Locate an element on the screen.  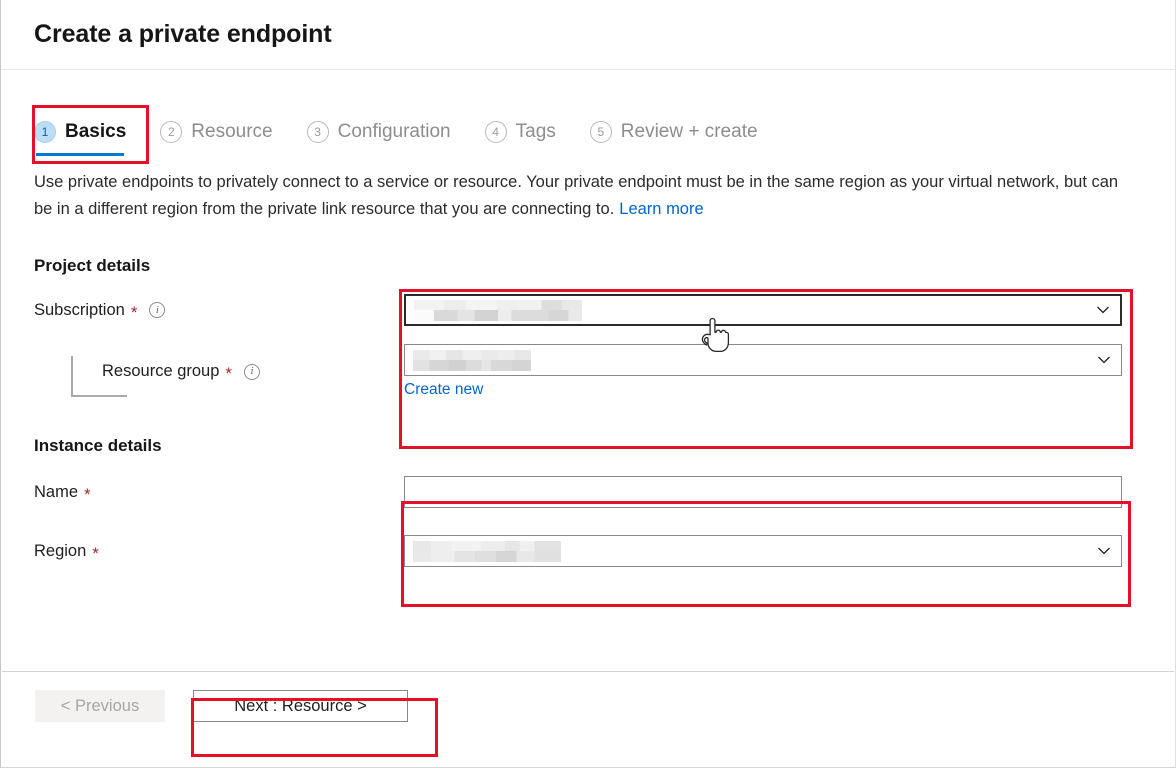
region-row: Region * is located at coordinates (588, 551).